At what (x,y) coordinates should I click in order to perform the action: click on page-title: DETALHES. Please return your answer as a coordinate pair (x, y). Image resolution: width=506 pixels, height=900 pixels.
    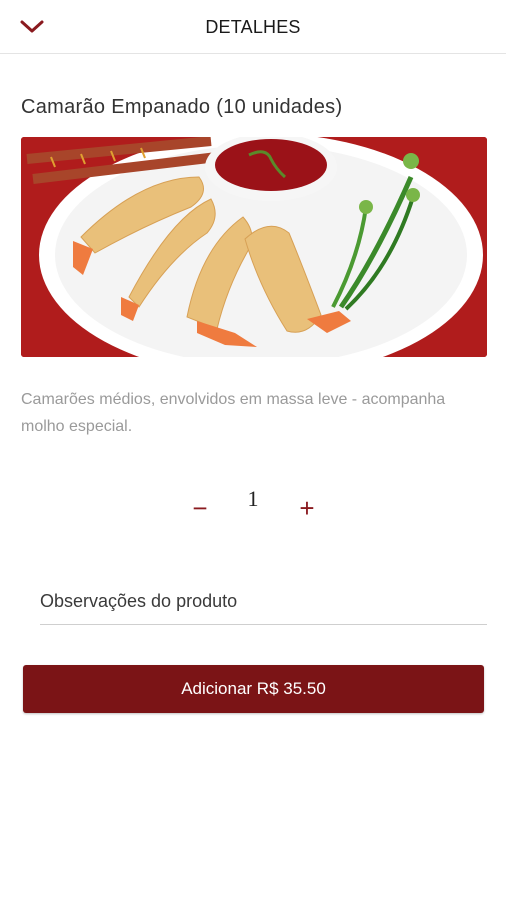
    Looking at the image, I should click on (253, 27).